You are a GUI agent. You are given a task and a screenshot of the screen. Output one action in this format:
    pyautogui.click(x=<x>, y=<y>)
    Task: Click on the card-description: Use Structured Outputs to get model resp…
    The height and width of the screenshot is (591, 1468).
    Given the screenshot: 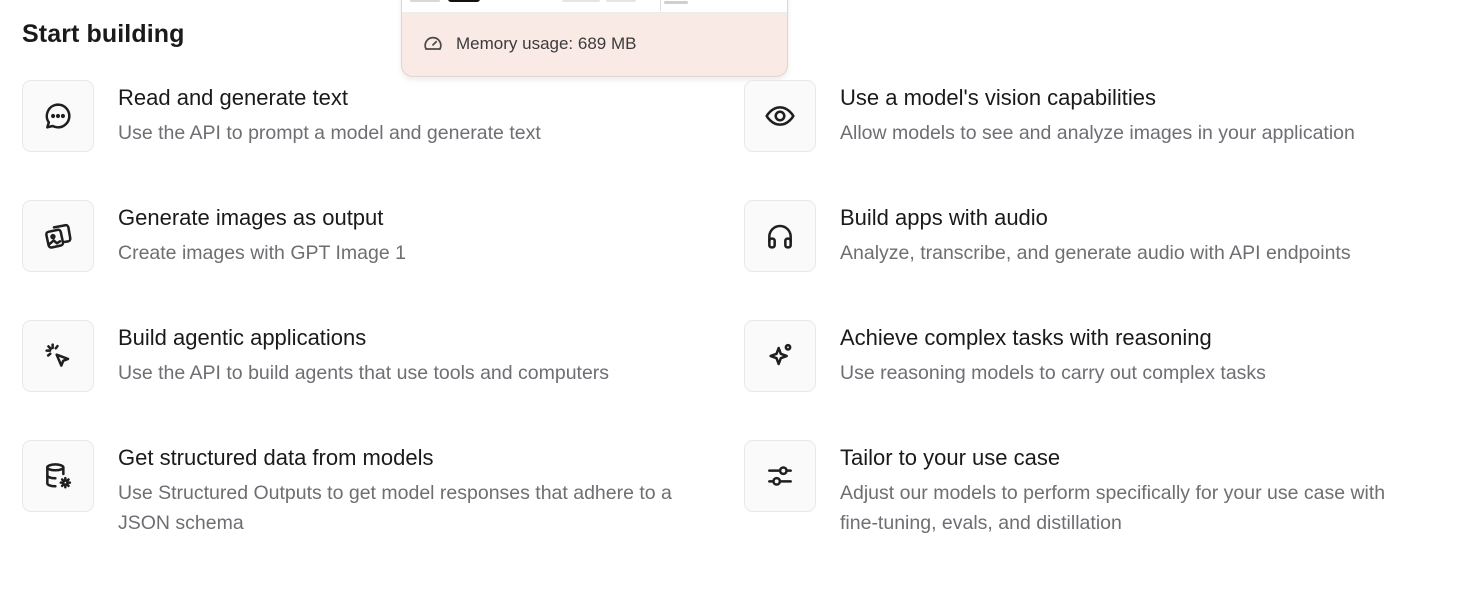 What is the action you would take?
    pyautogui.click(x=395, y=508)
    